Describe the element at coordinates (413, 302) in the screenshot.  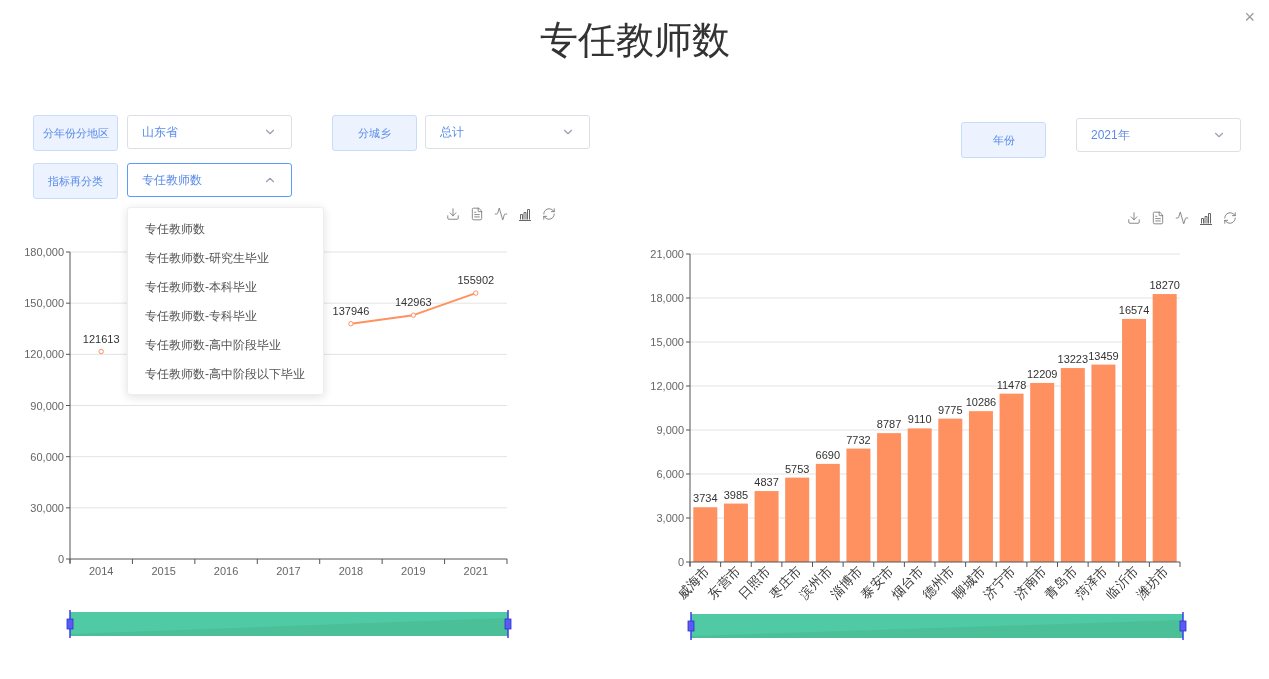
I see `data-label: 142963` at that location.